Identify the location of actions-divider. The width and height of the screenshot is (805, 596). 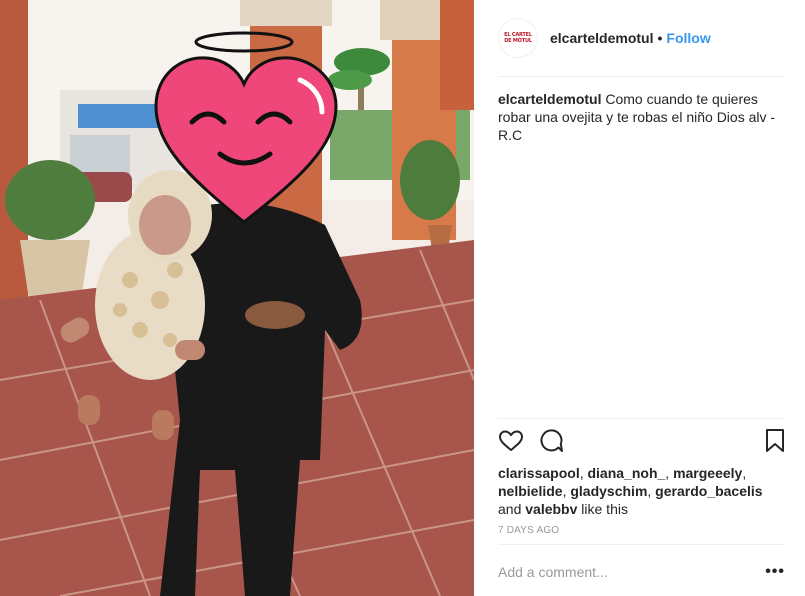
(641, 418).